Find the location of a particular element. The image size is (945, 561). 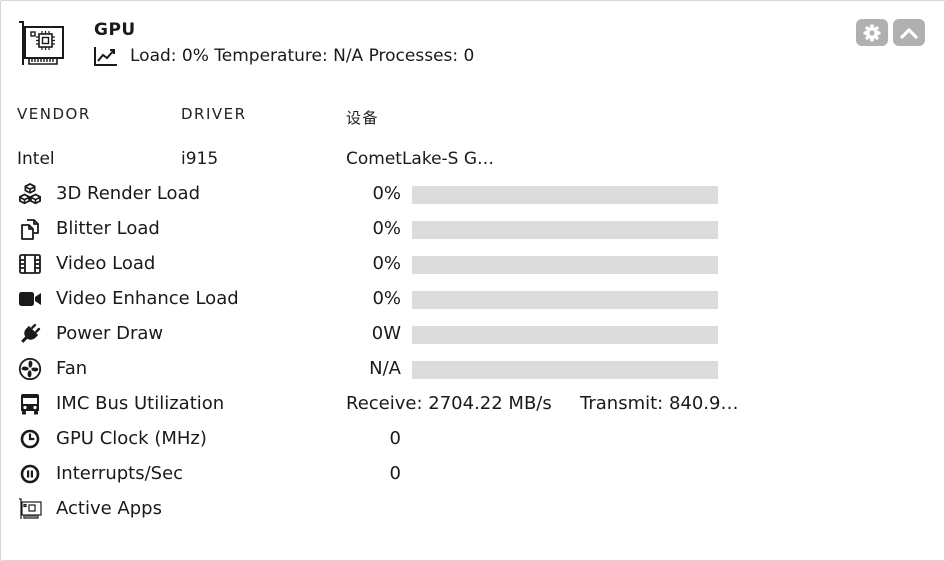

chevron-up-icon is located at coordinates (909, 33).